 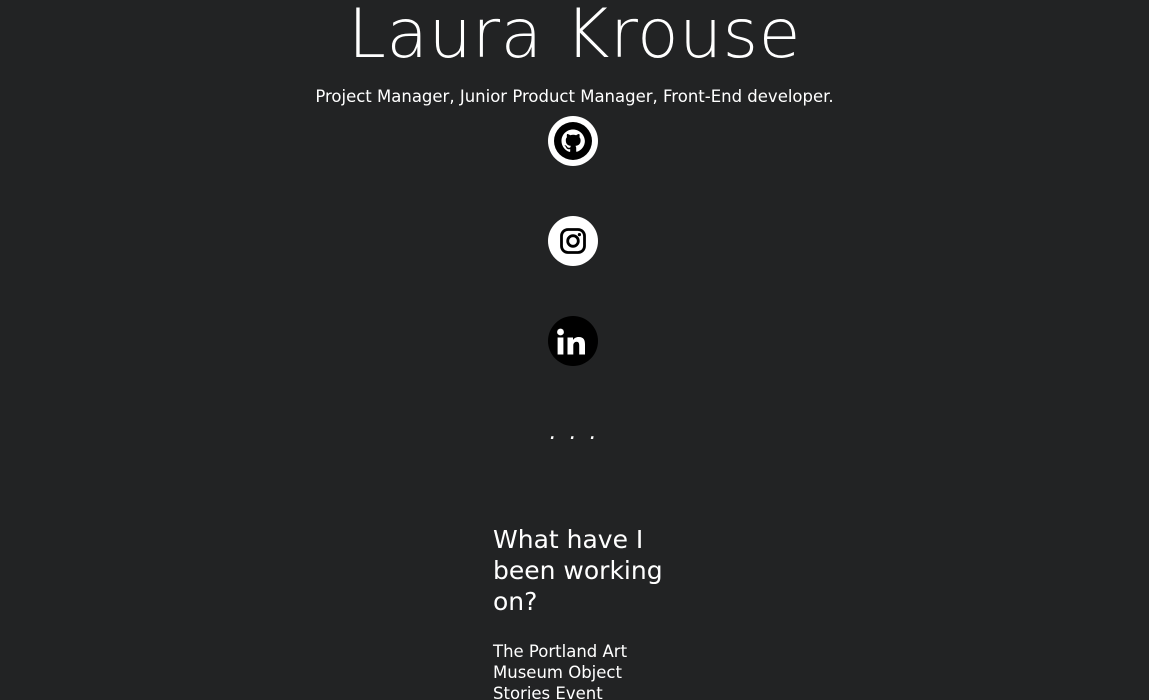 I want to click on linkedin-icon, so click(x=571, y=341).